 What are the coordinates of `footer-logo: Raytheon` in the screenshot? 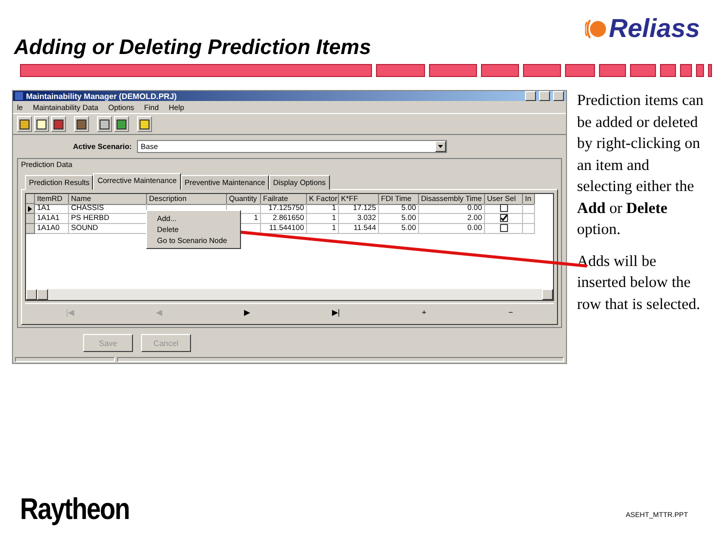 It's located at (75, 510).